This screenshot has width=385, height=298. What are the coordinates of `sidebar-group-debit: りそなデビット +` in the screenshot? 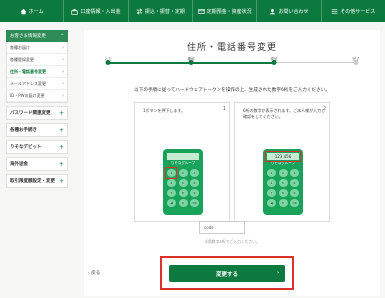 It's located at (37, 147).